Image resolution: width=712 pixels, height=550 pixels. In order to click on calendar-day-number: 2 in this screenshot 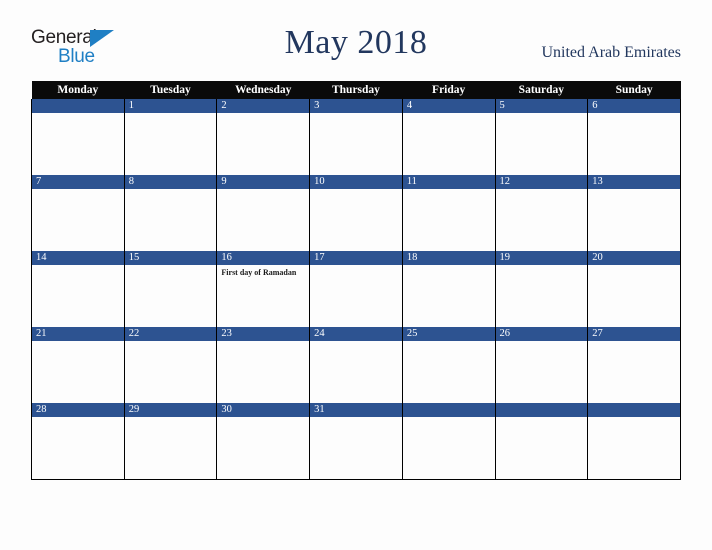, I will do `click(263, 106)`.